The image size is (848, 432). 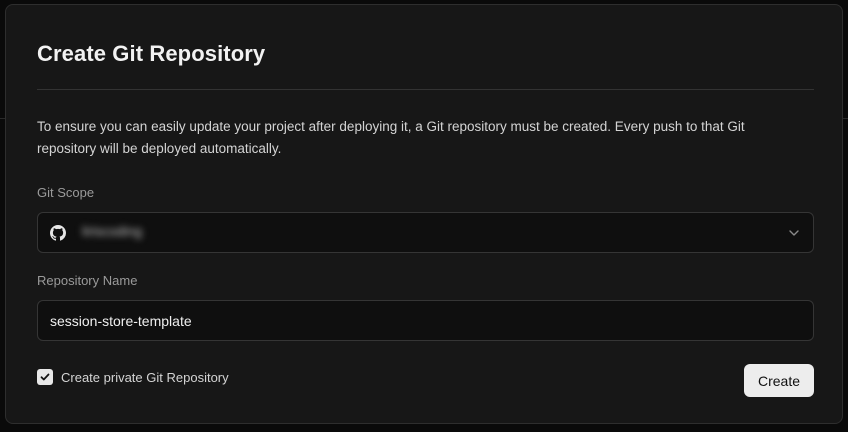 I want to click on title-divider, so click(x=425, y=89).